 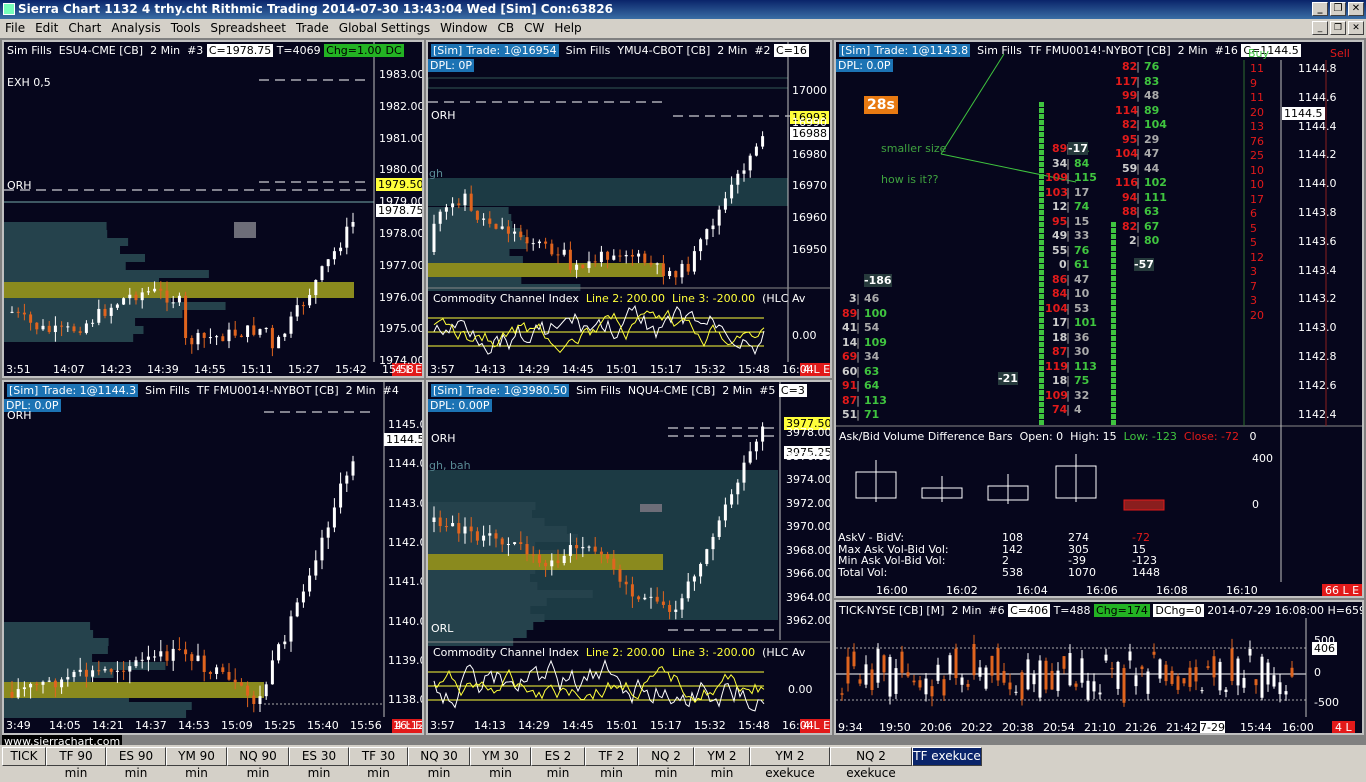 What do you see at coordinates (1068, 163) in the screenshot?
I see `footprint-sep-1-1: |` at bounding box center [1068, 163].